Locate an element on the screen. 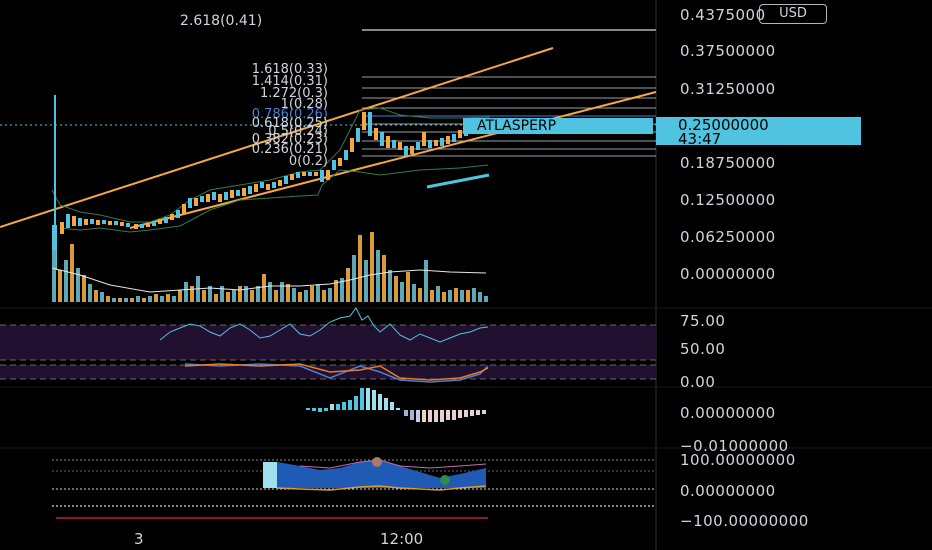 The height and width of the screenshot is (550, 932). price-axis-label: 0.18750000 is located at coordinates (728, 163).